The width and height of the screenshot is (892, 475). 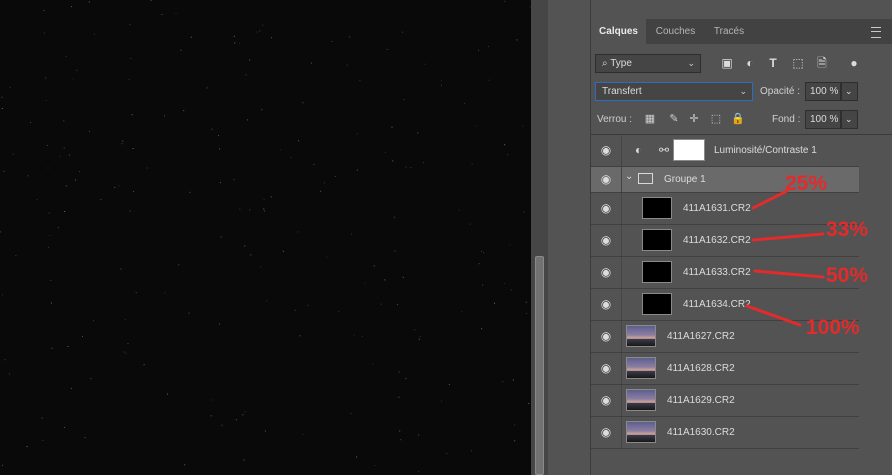 I want to click on annotation-50: 50%, so click(x=847, y=275).